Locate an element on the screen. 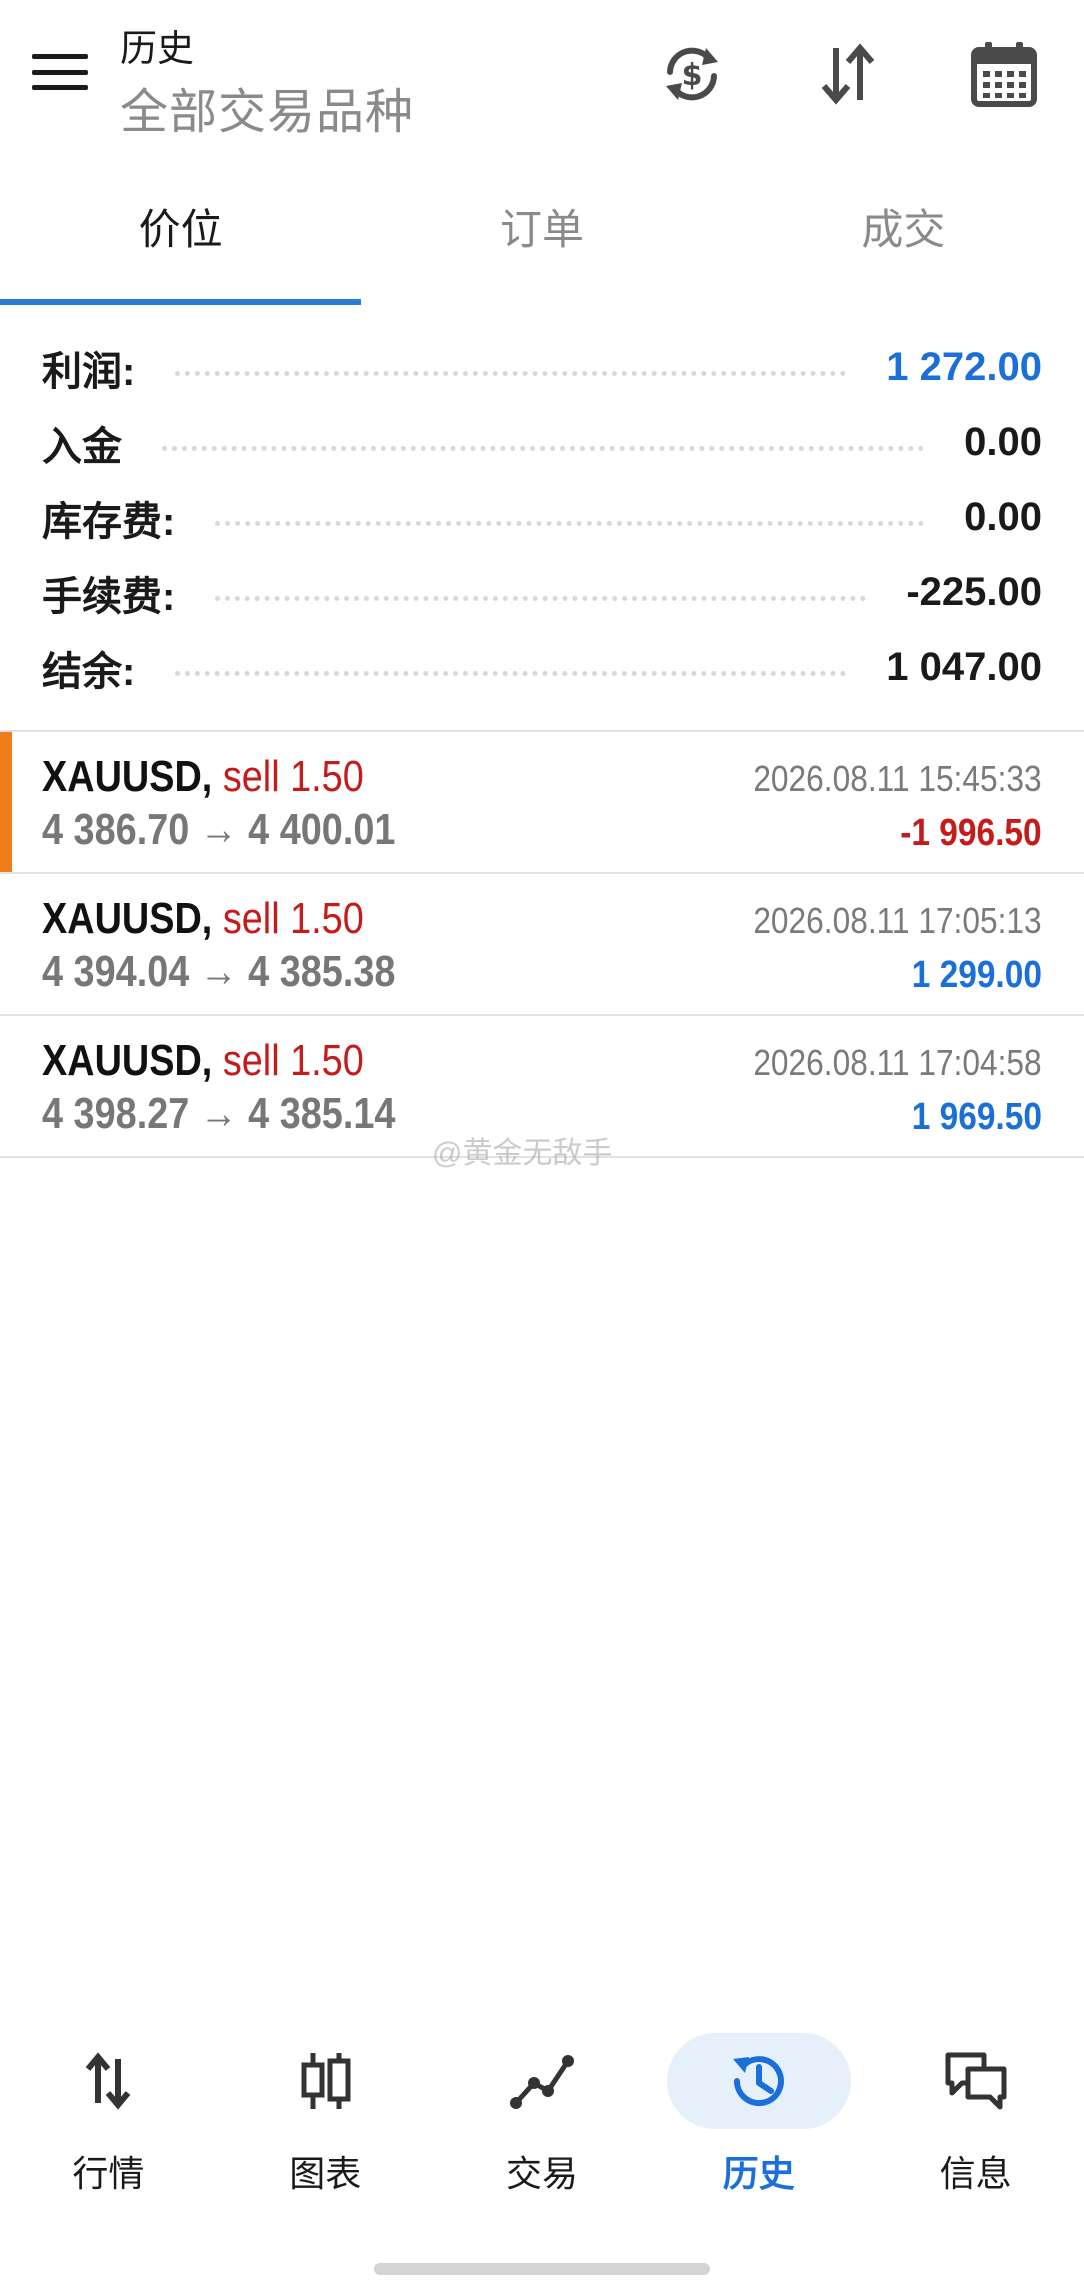 The image size is (1084, 2293). summary-value: 1 272.00 is located at coordinates (964, 367).